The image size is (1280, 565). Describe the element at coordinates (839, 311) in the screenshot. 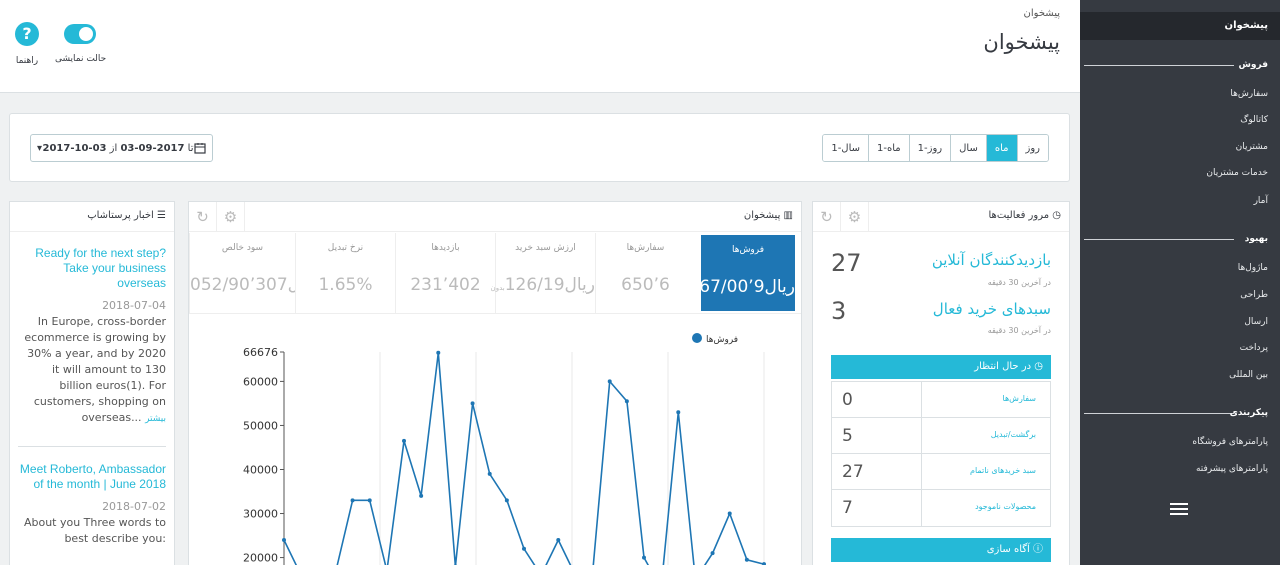

I see `active-carts-count: 3` at that location.